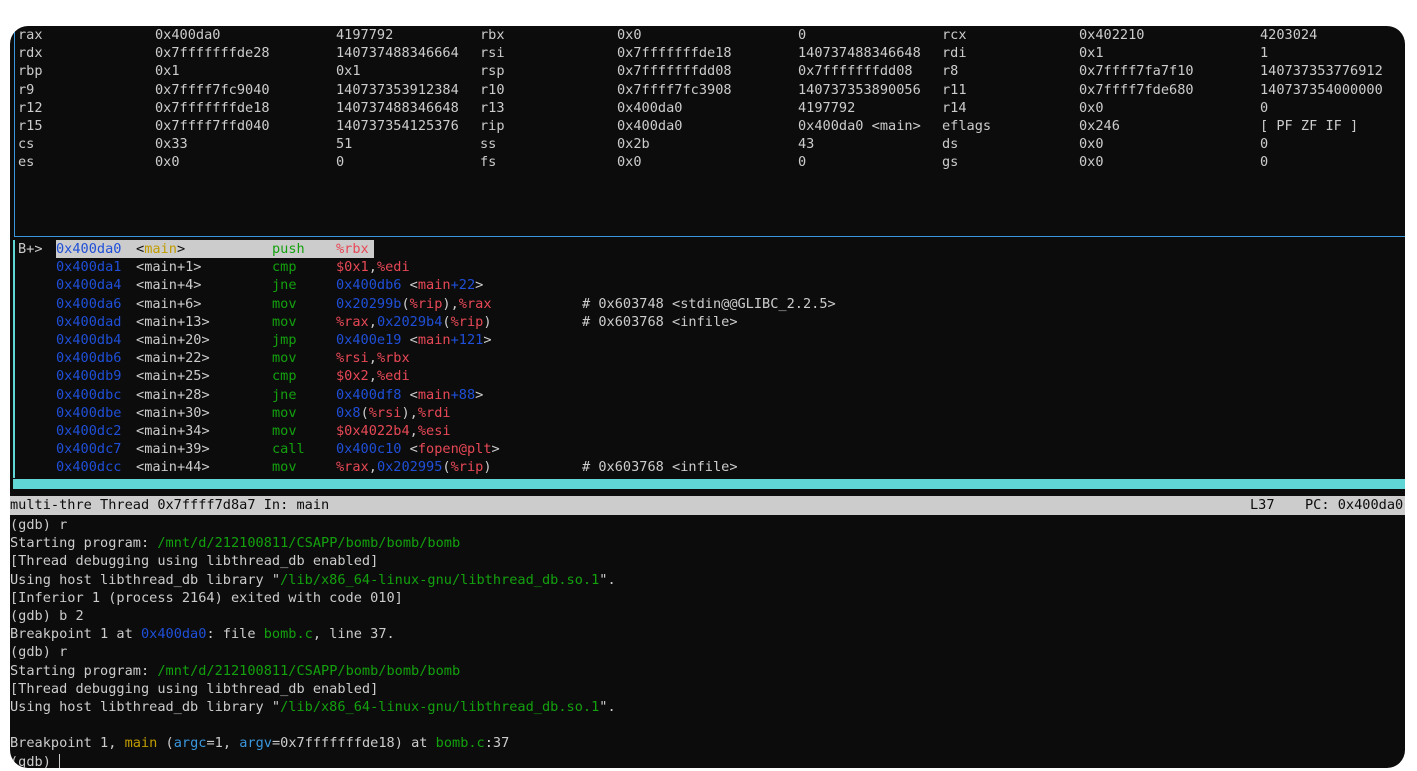 Image resolution: width=1417 pixels, height=771 pixels. What do you see at coordinates (414, 303) in the screenshot?
I see `asm-operands: 0x20299b(%rip),%rax` at bounding box center [414, 303].